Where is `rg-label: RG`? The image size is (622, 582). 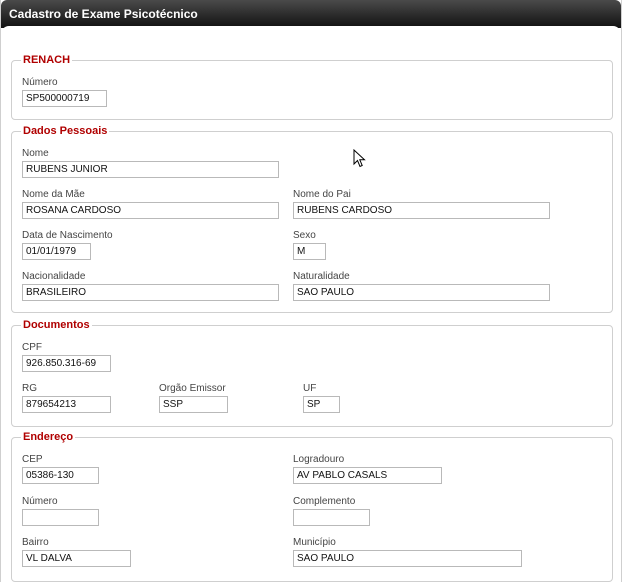 rg-label: RG is located at coordinates (29, 388).